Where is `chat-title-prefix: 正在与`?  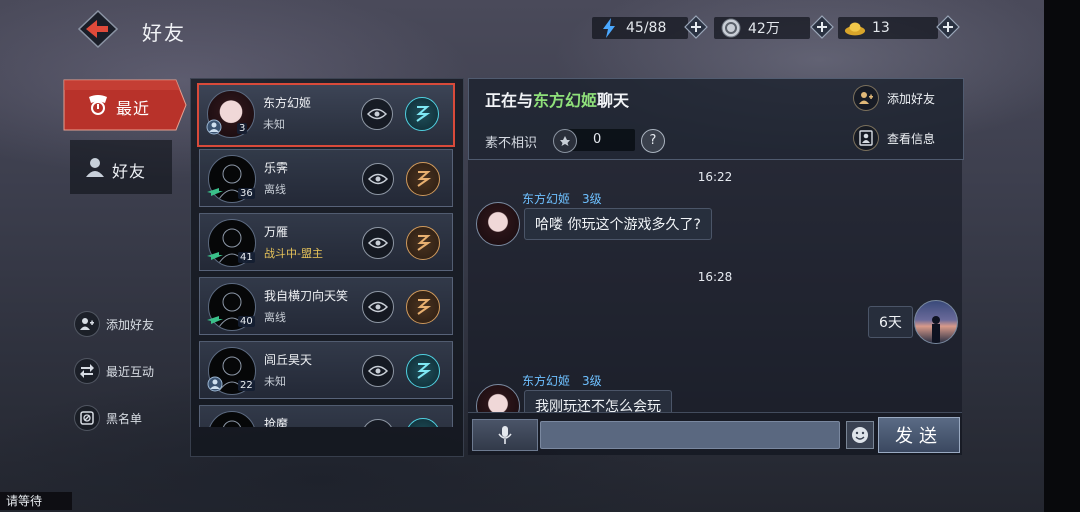
chat-title-prefix: 正在与 is located at coordinates (509, 100).